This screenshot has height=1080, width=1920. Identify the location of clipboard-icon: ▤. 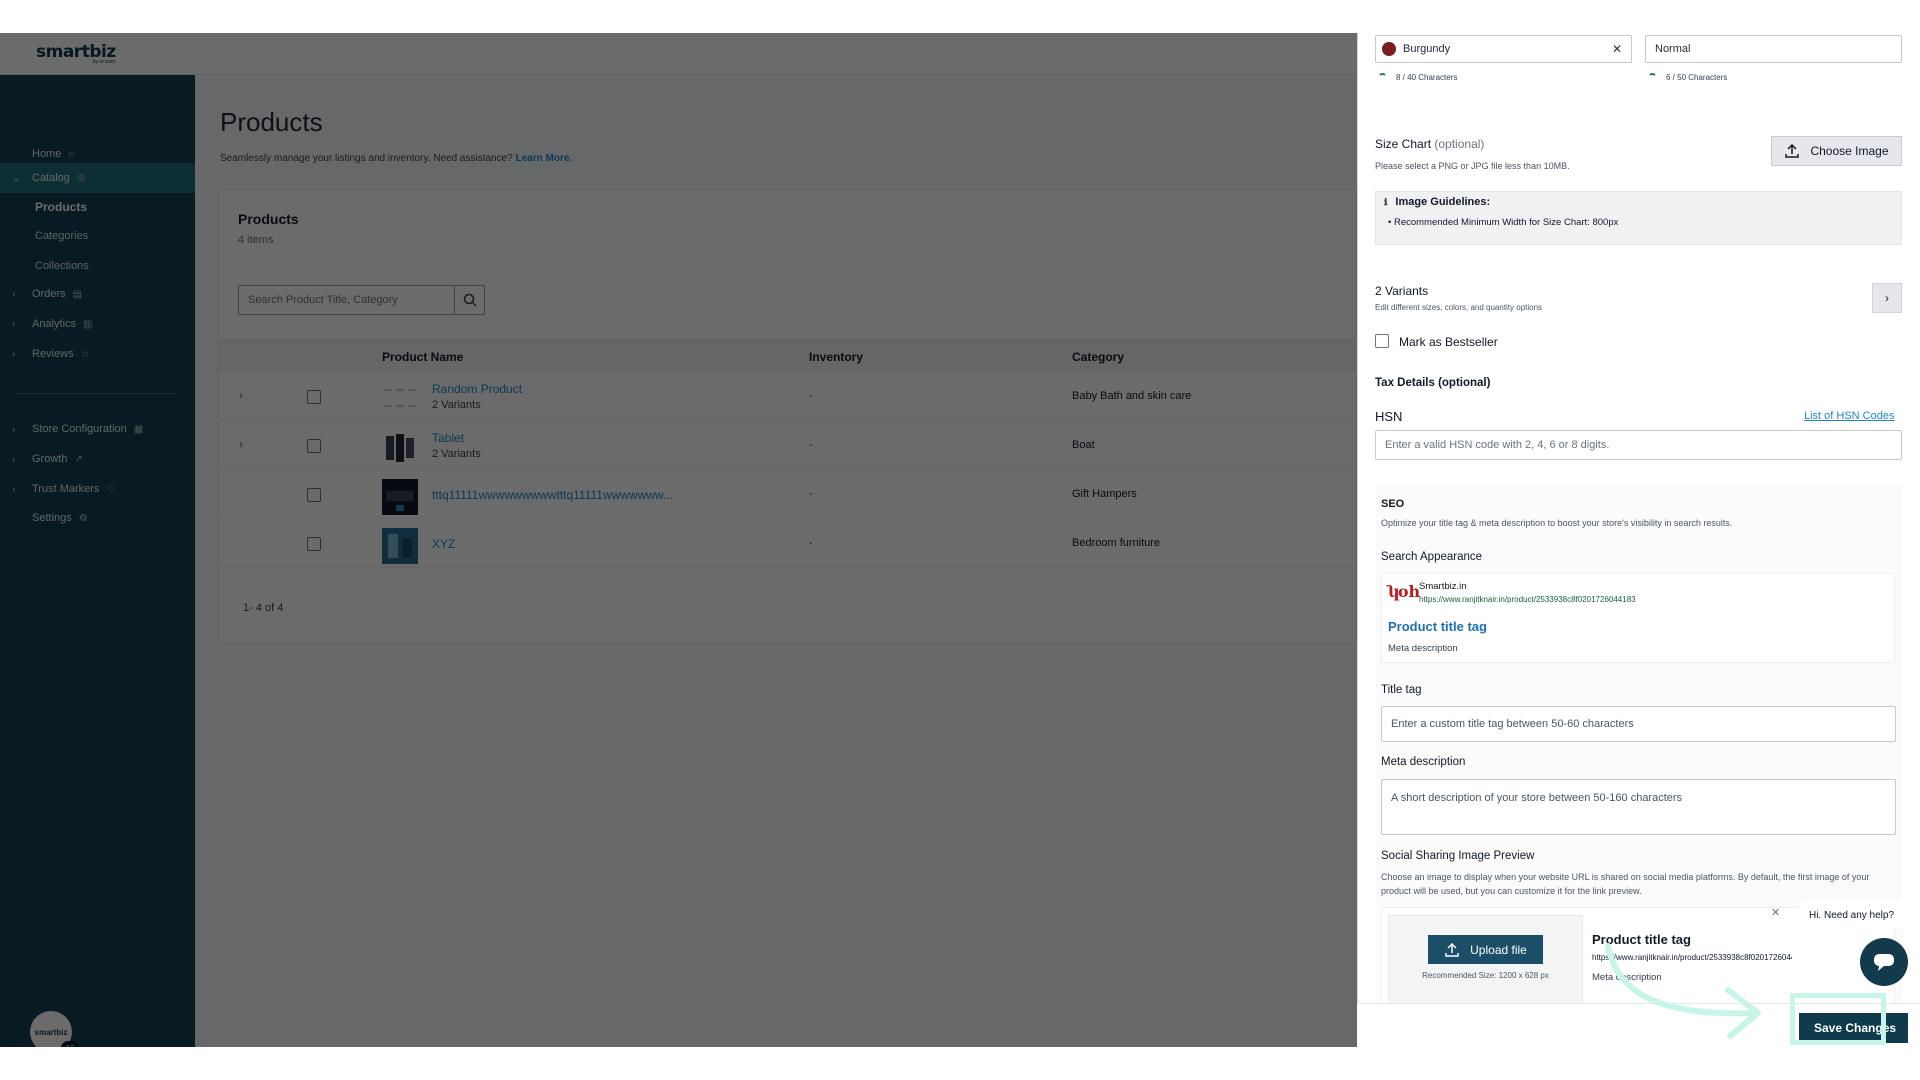
(77, 294).